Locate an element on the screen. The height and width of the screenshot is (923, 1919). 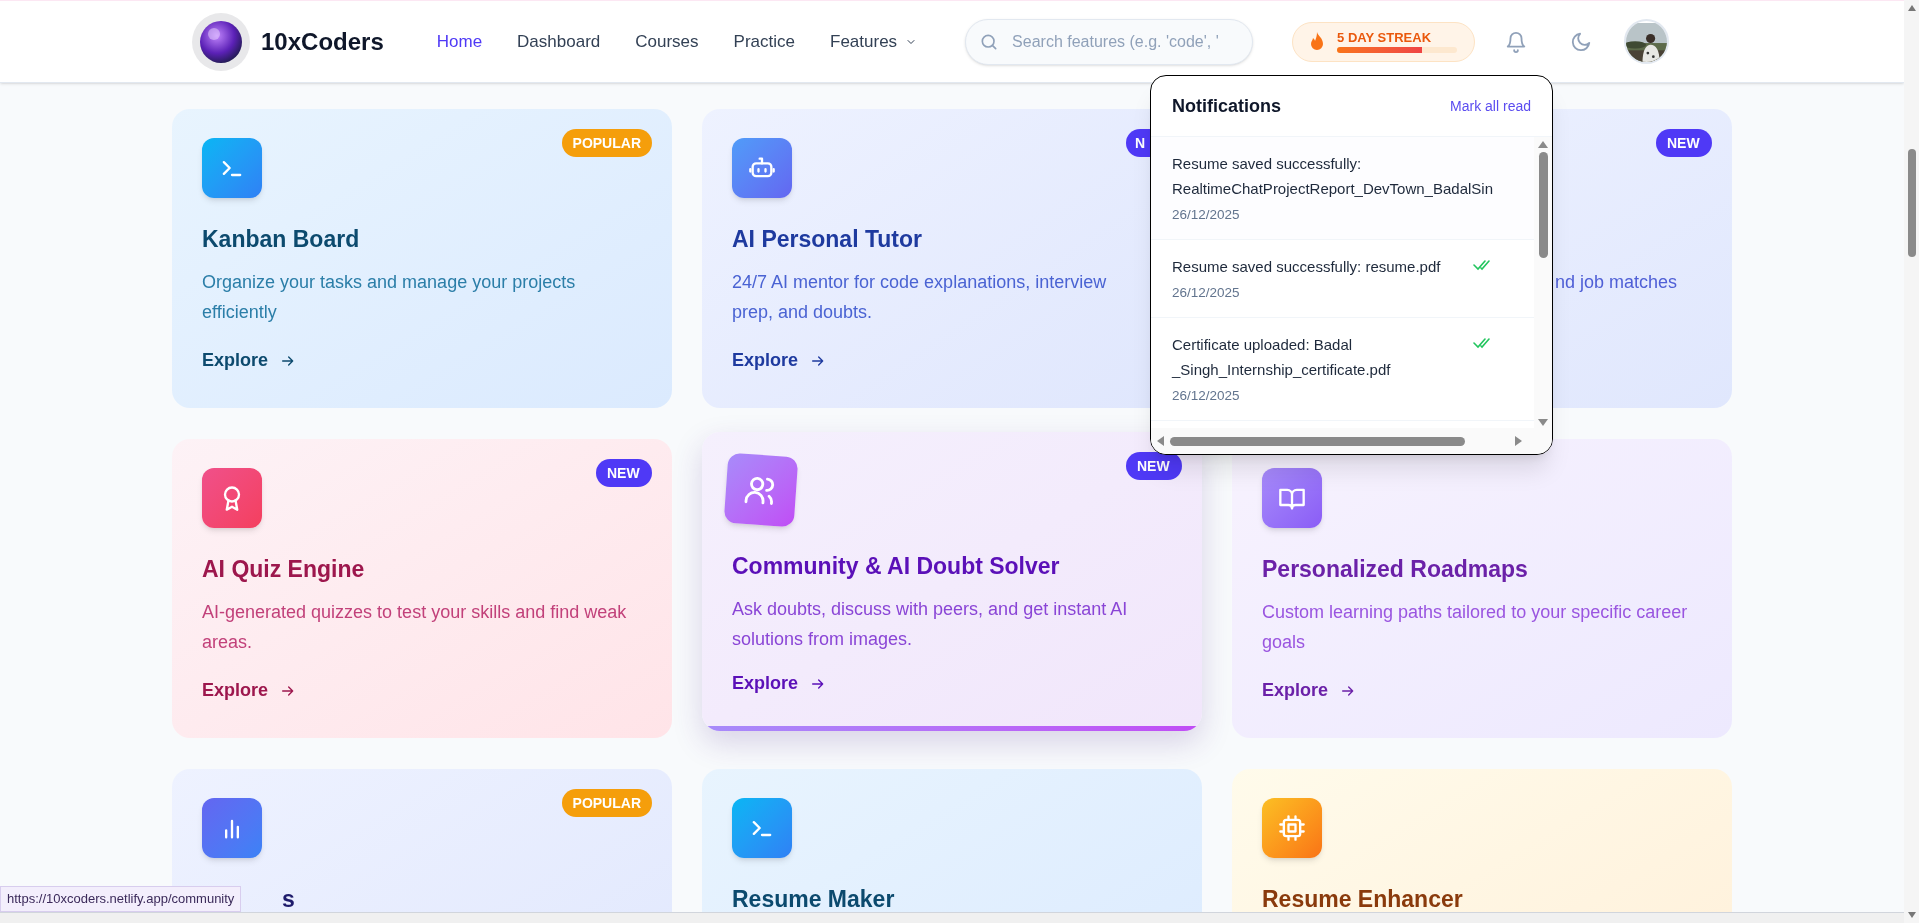
scroll-right-icon is located at coordinates (1518, 441).